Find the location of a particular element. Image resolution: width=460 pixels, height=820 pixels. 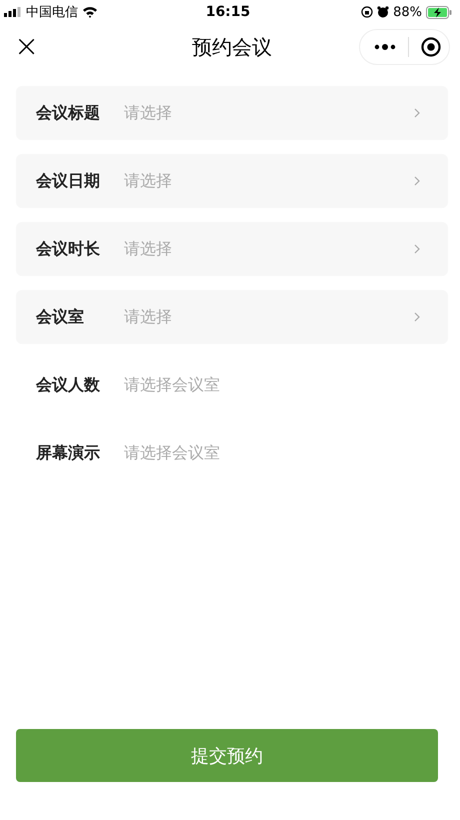

picker-row: 会议标题 请选择 is located at coordinates (232, 113).